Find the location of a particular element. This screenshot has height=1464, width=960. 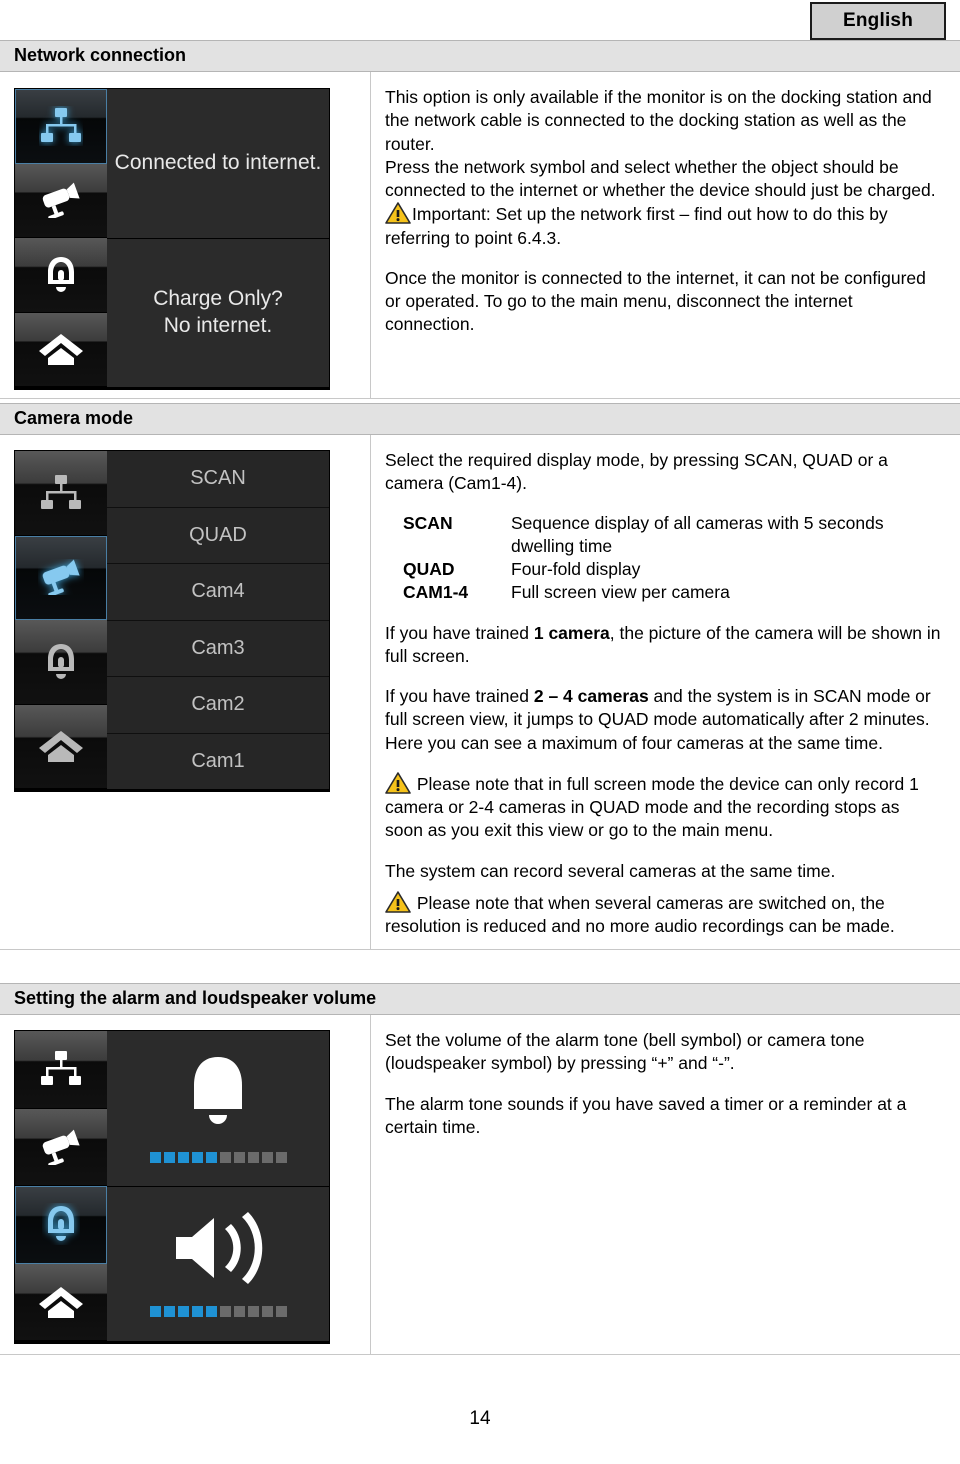

list-item: Cam4 is located at coordinates (218, 592).